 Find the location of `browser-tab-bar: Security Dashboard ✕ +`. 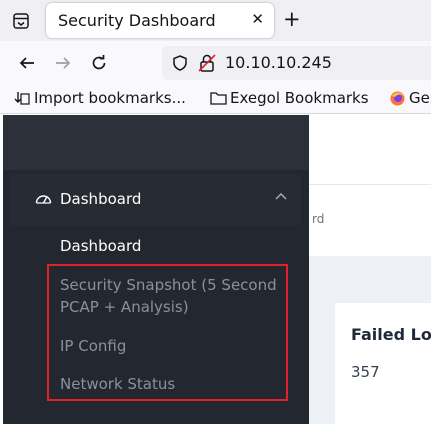

browser-tab-bar: Security Dashboard ✕ + is located at coordinates (215, 20).